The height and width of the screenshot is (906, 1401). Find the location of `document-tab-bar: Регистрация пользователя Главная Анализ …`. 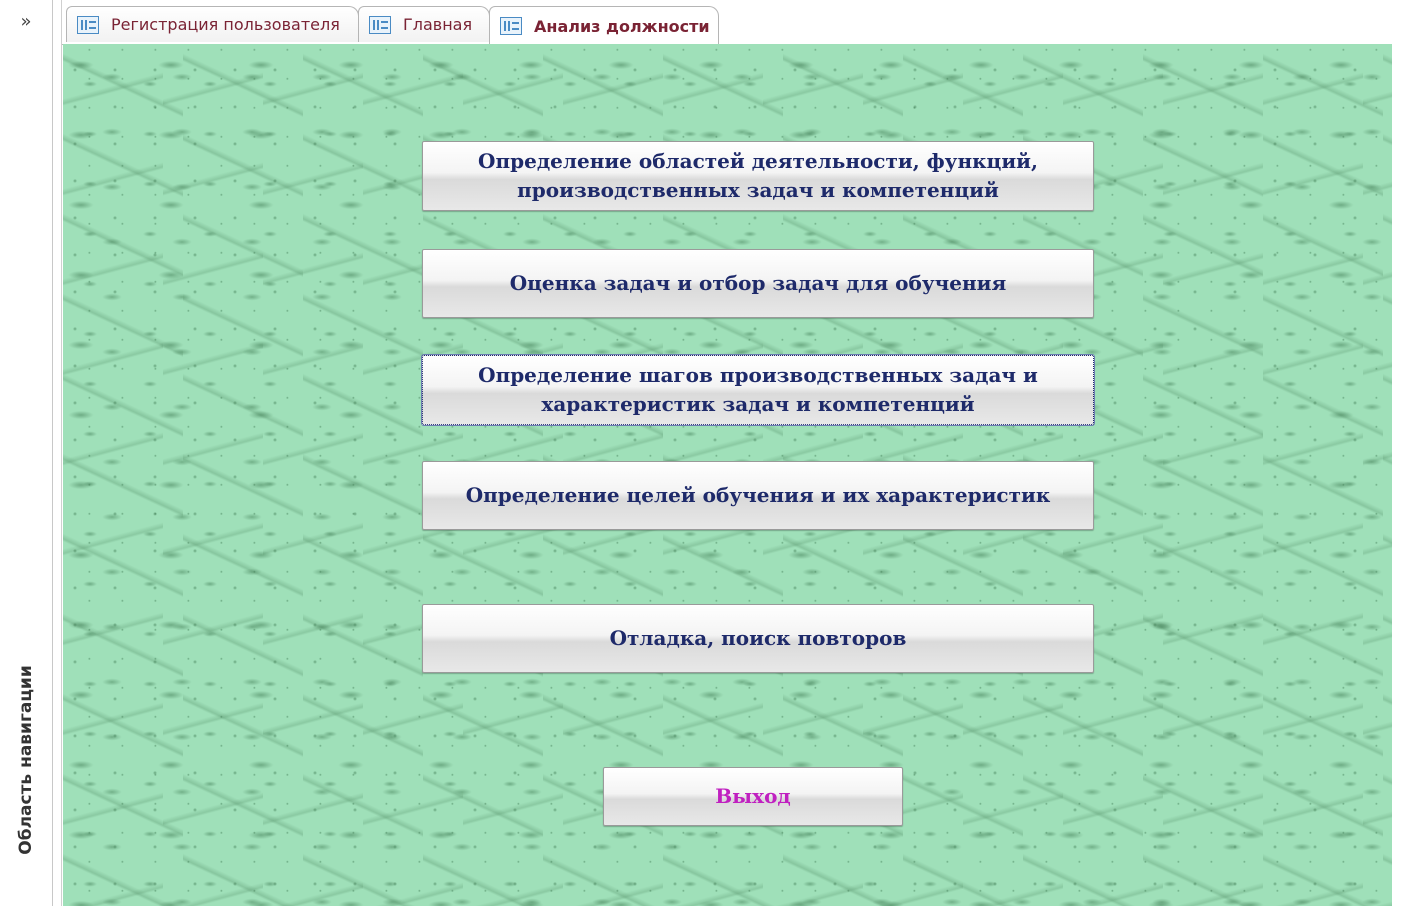

document-tab-bar: Регистрация пользователя Главная Анализ … is located at coordinates (731, 22).